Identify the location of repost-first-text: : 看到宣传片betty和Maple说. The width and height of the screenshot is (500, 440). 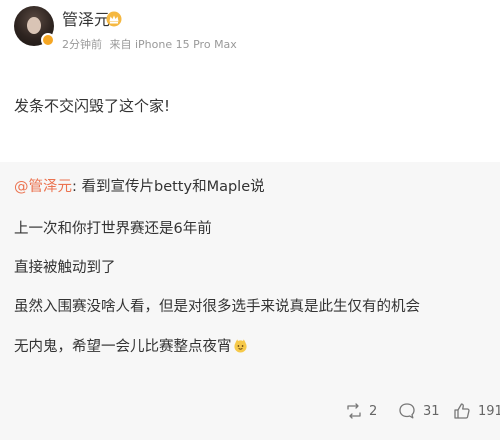
(168, 187).